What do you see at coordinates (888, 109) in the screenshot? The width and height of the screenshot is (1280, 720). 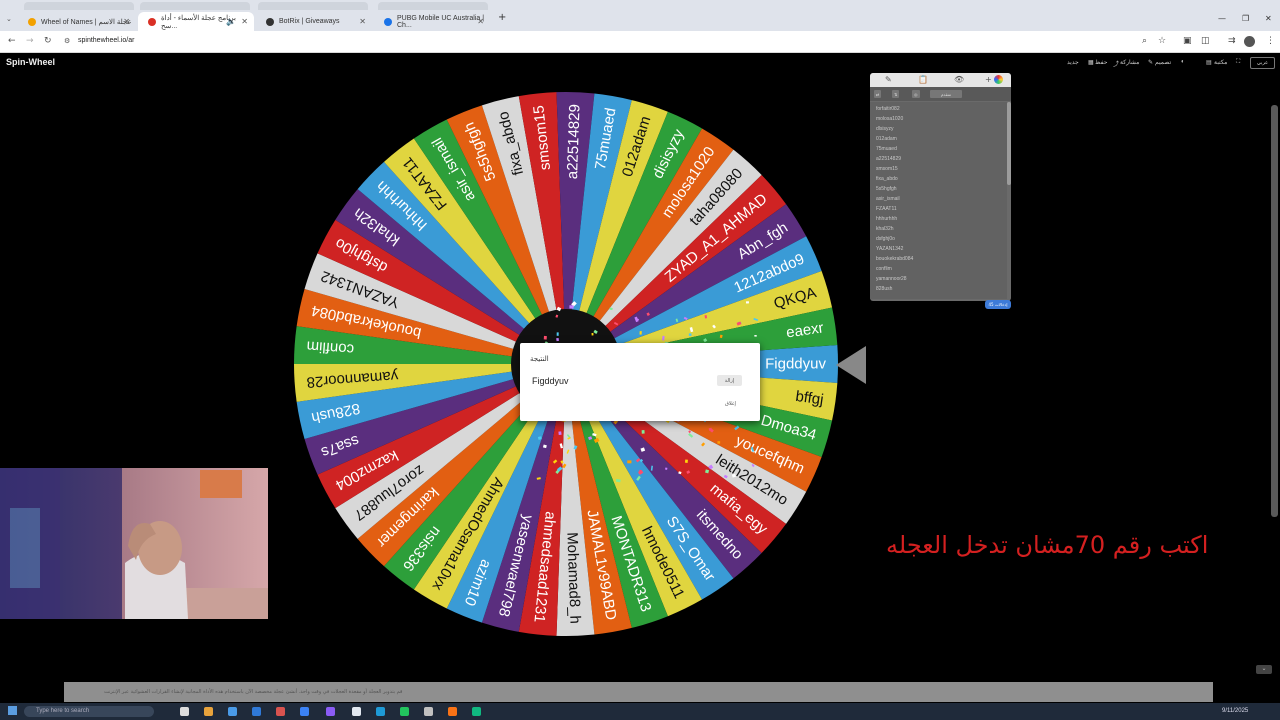 I see `entry-line: forfaitir082` at bounding box center [888, 109].